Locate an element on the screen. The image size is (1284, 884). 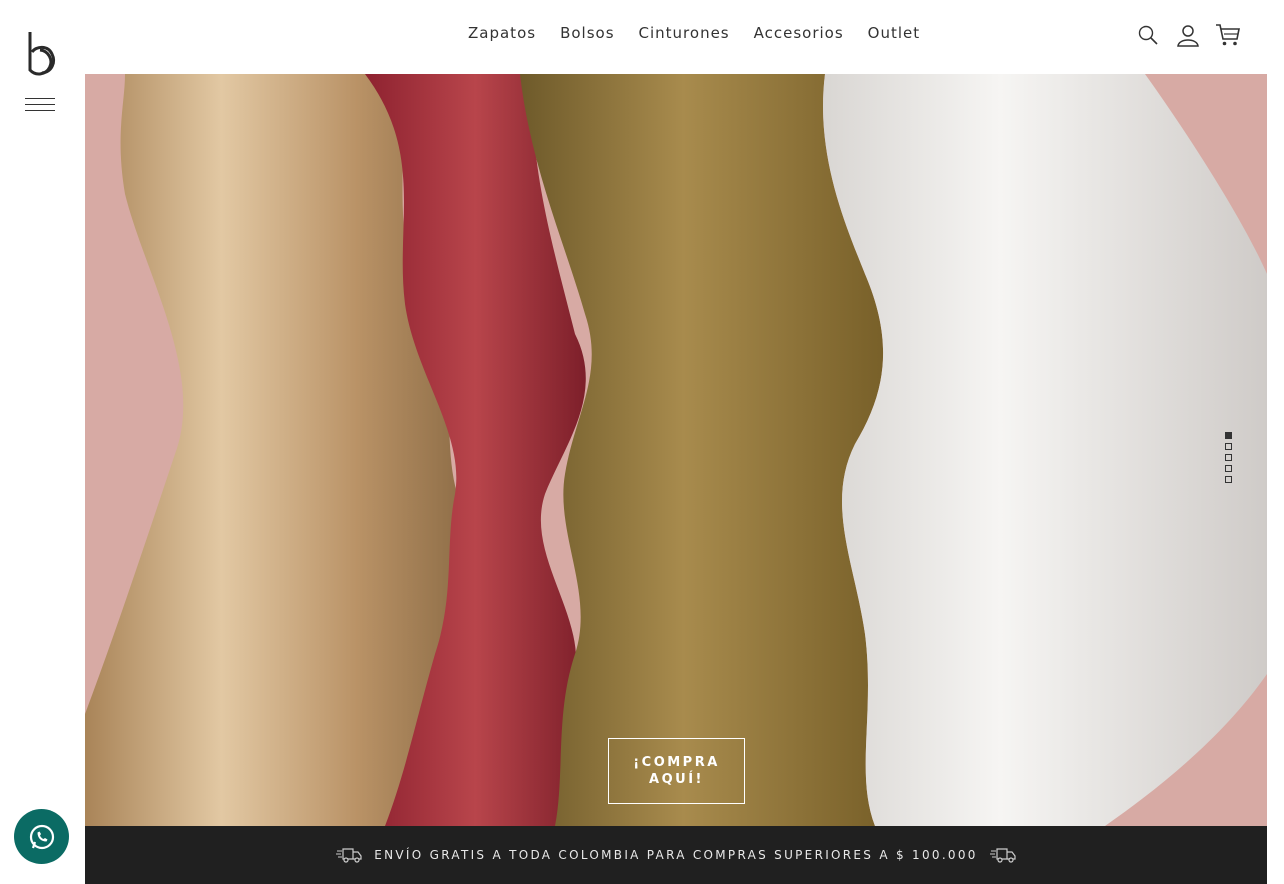
slider-dots is located at coordinates (1228, 457).